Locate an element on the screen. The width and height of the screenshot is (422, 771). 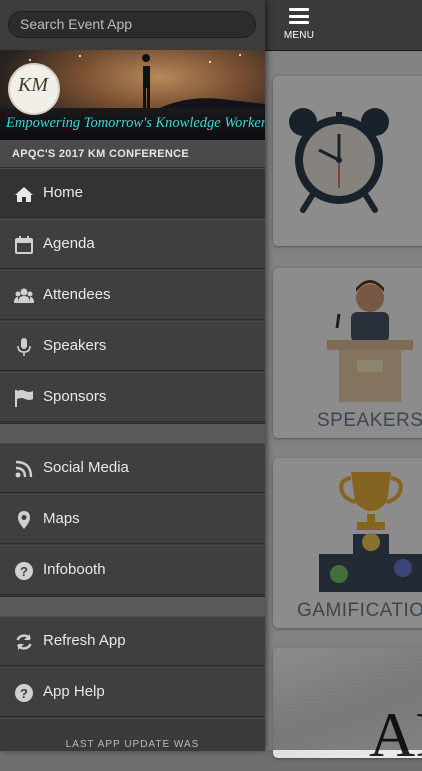
nav-label-social-media: Social Media is located at coordinates (86, 467).